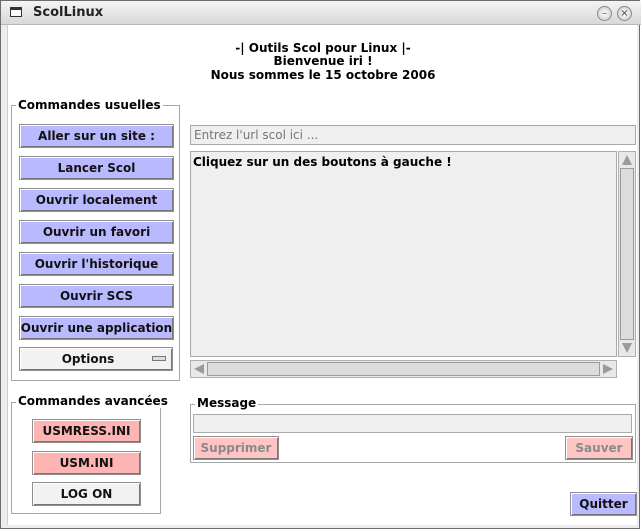 The width and height of the screenshot is (642, 531). I want to click on message-legend: Message, so click(227, 403).